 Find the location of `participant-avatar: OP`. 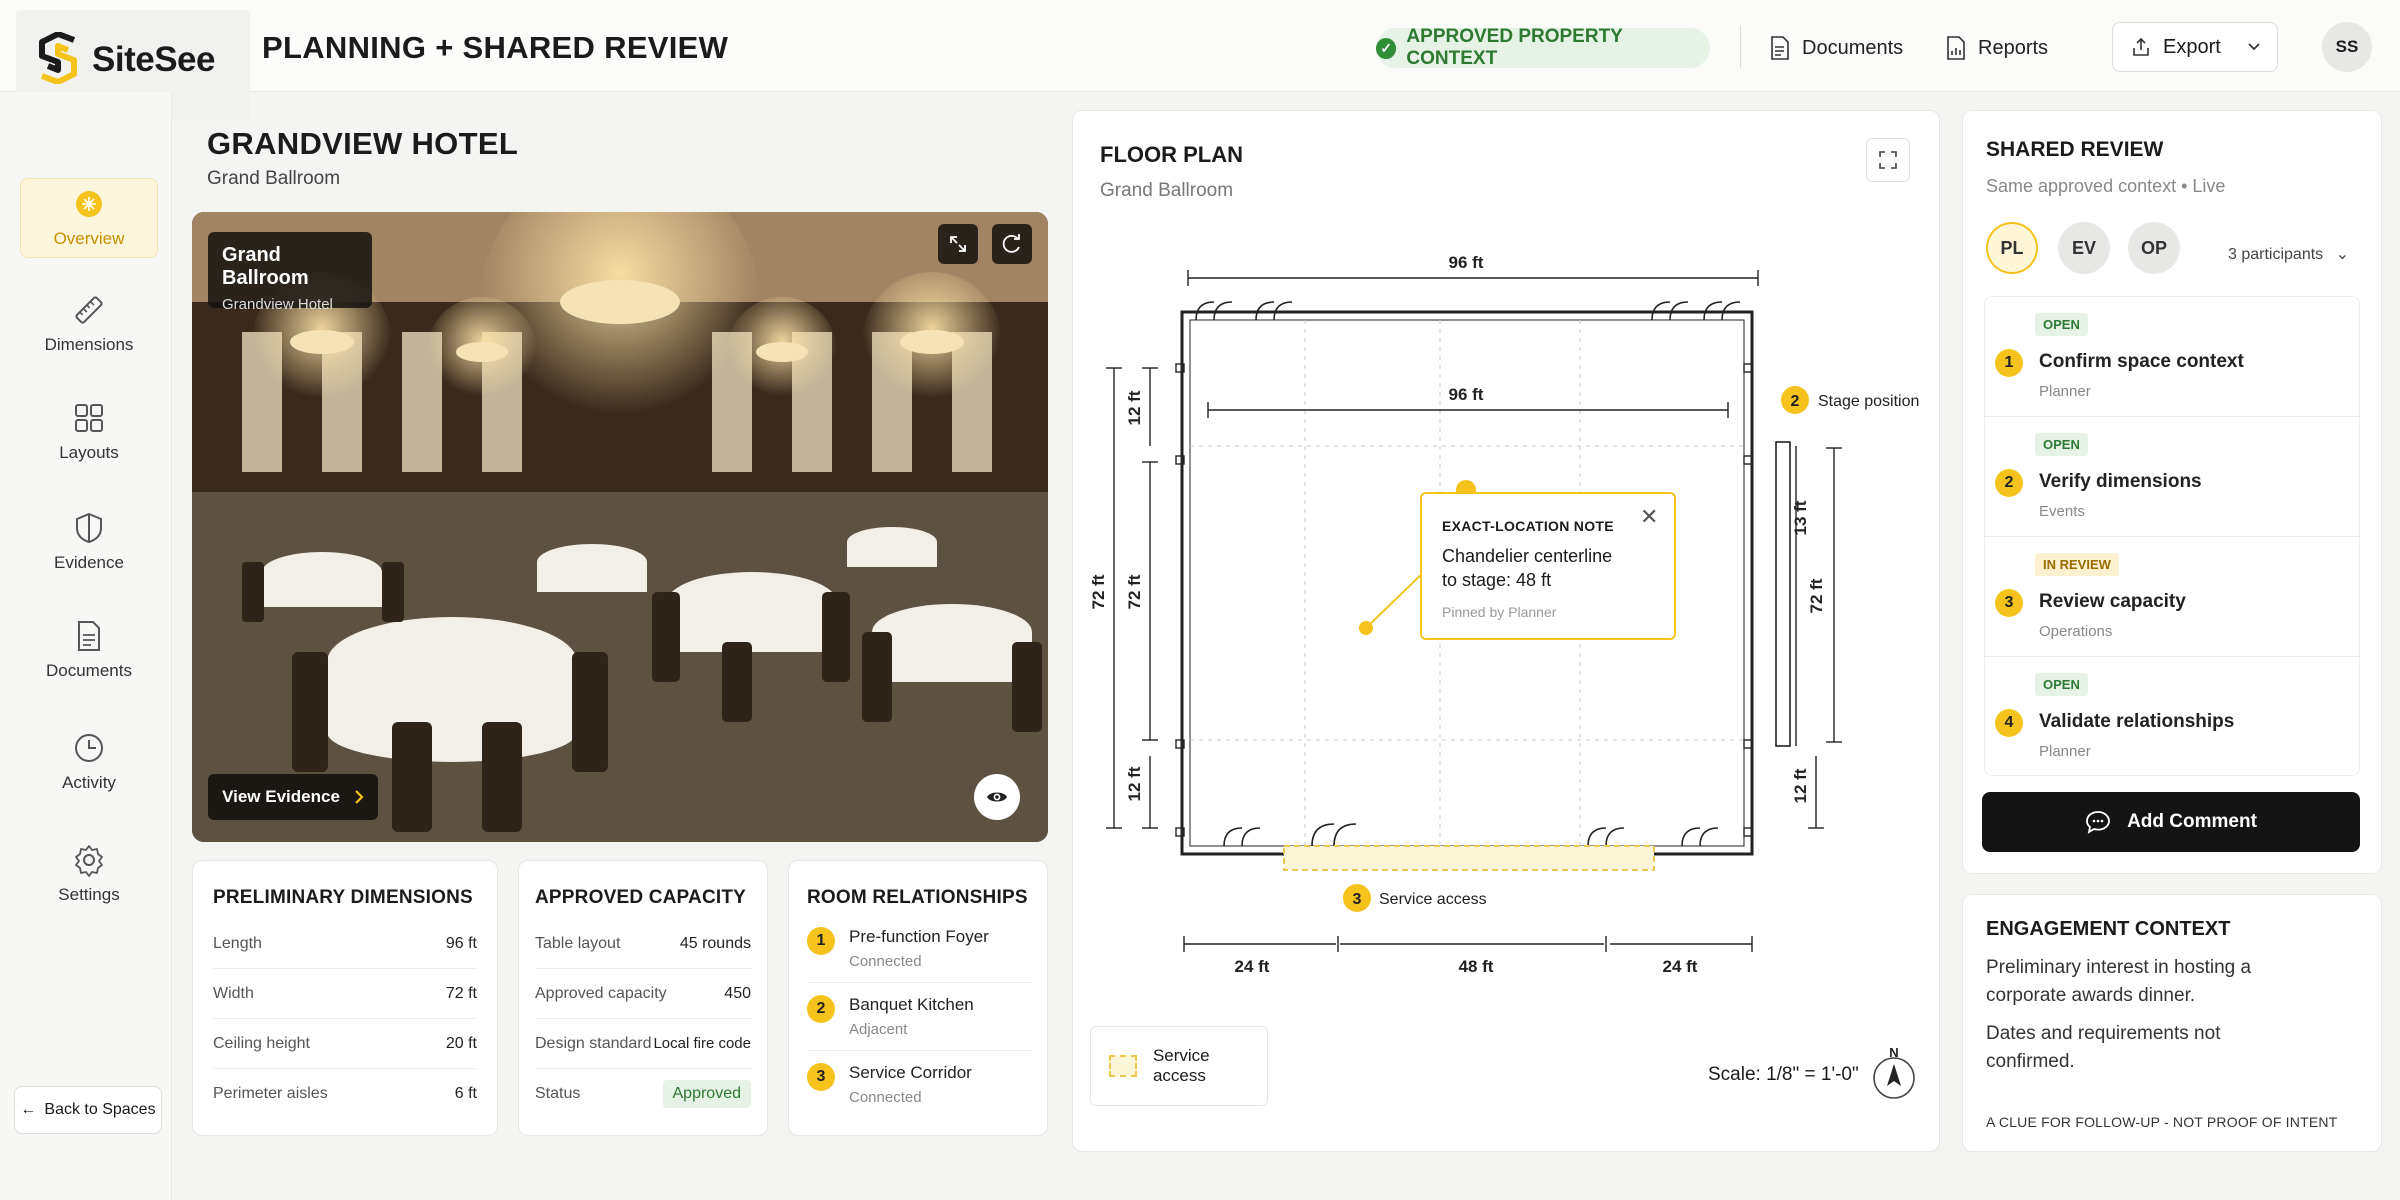

participant-avatar: OP is located at coordinates (2154, 248).